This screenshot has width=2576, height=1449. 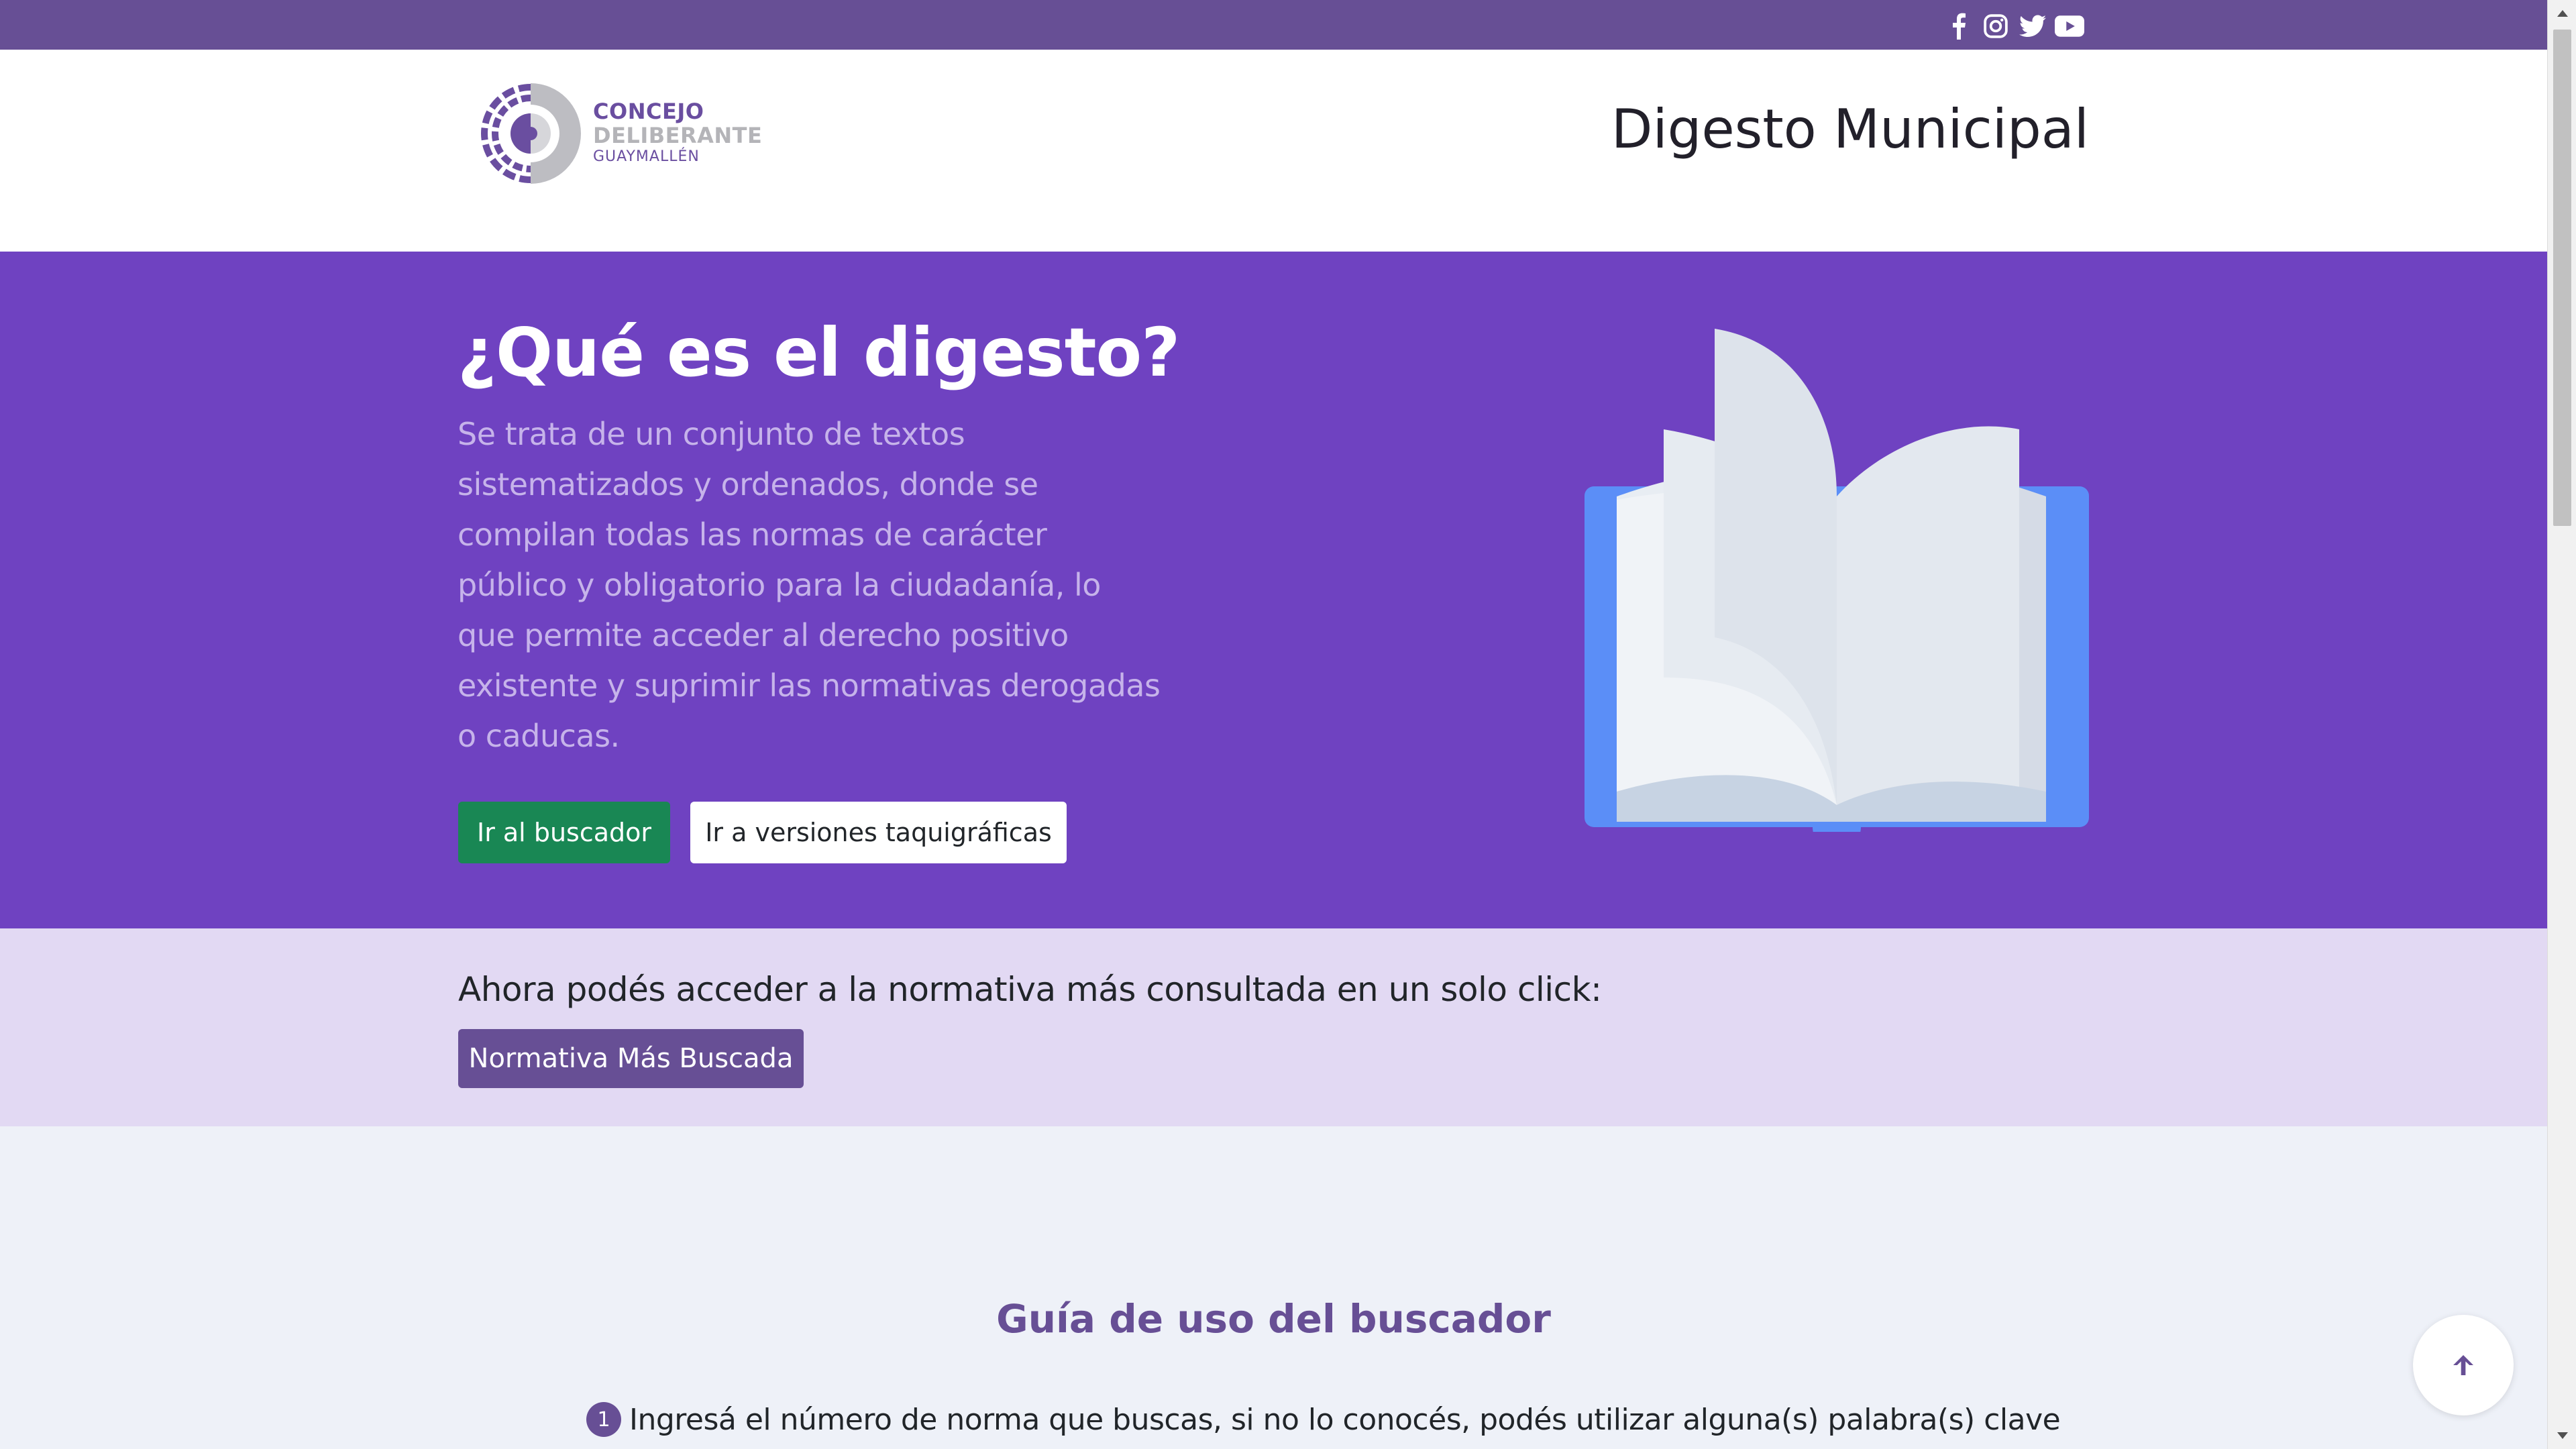 I want to click on guide-title: Guía de uso del buscador, so click(x=1273, y=1319).